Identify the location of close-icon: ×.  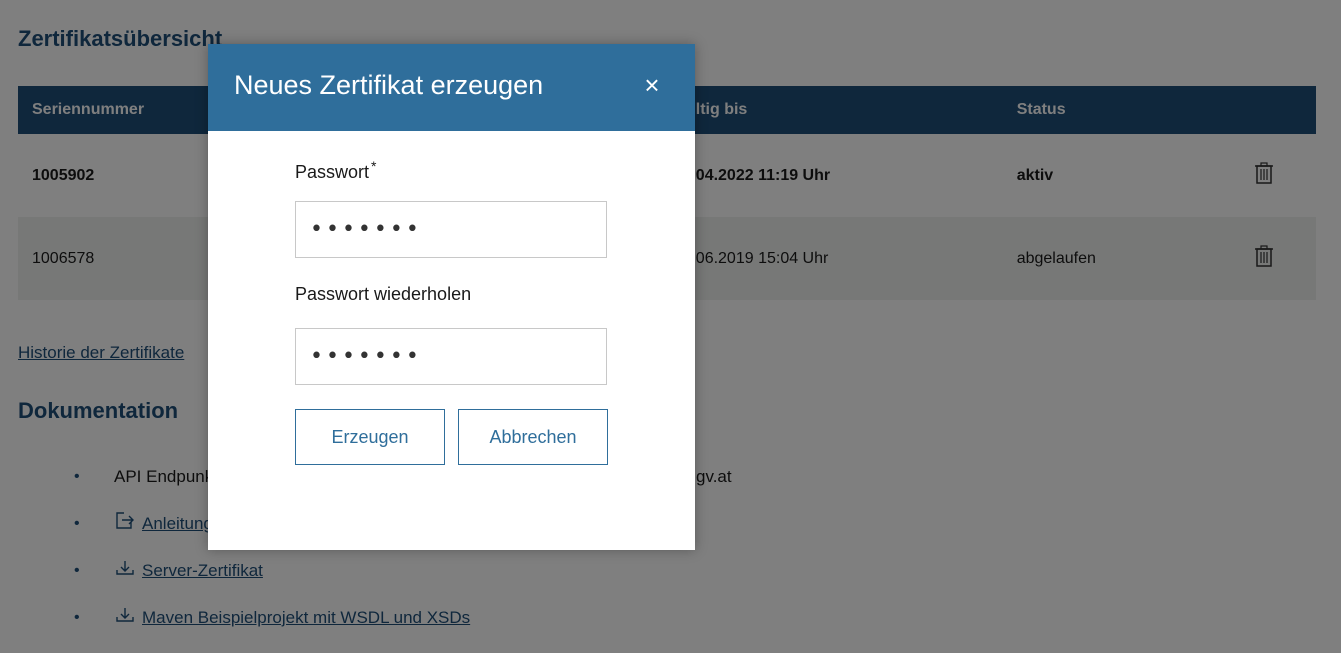
(652, 85).